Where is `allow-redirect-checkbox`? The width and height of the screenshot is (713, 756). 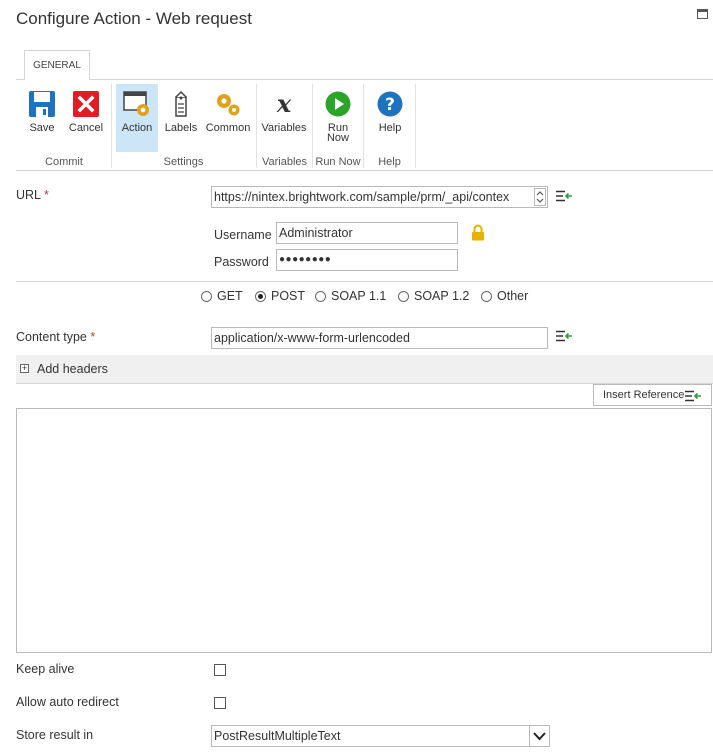 allow-redirect-checkbox is located at coordinates (220, 703).